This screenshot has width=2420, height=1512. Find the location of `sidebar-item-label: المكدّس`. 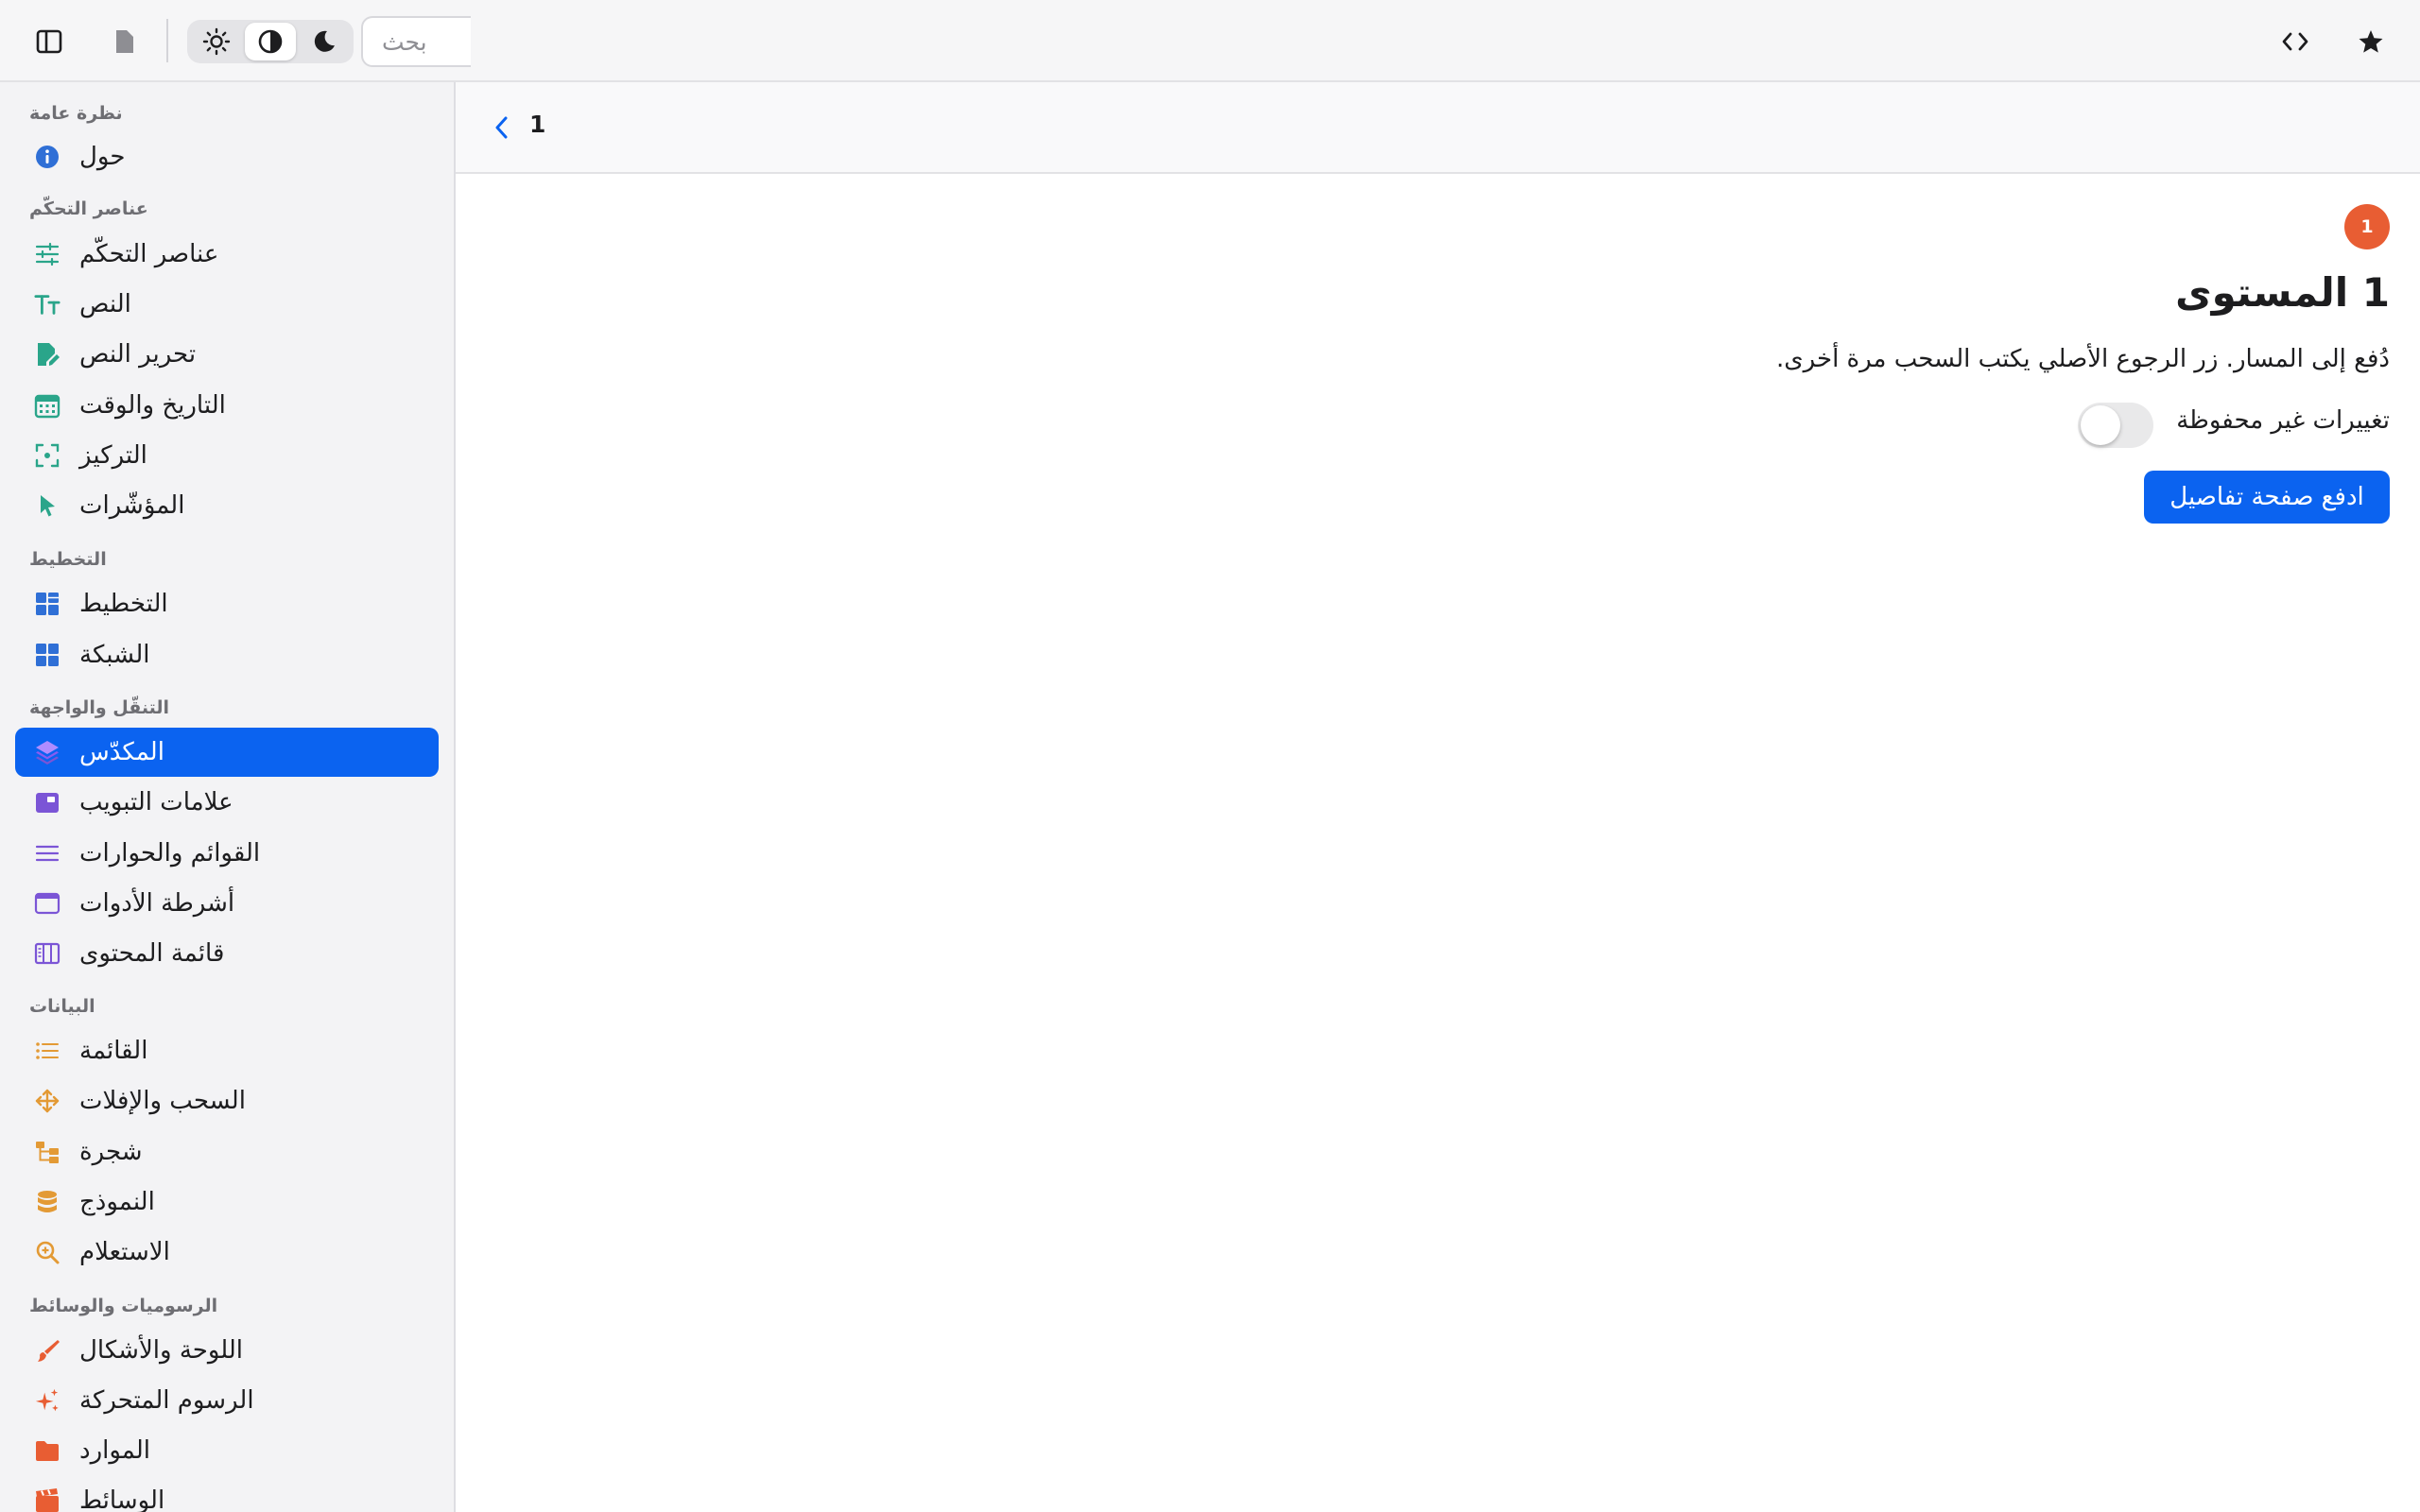

sidebar-item-label: المكدّس is located at coordinates (122, 752).